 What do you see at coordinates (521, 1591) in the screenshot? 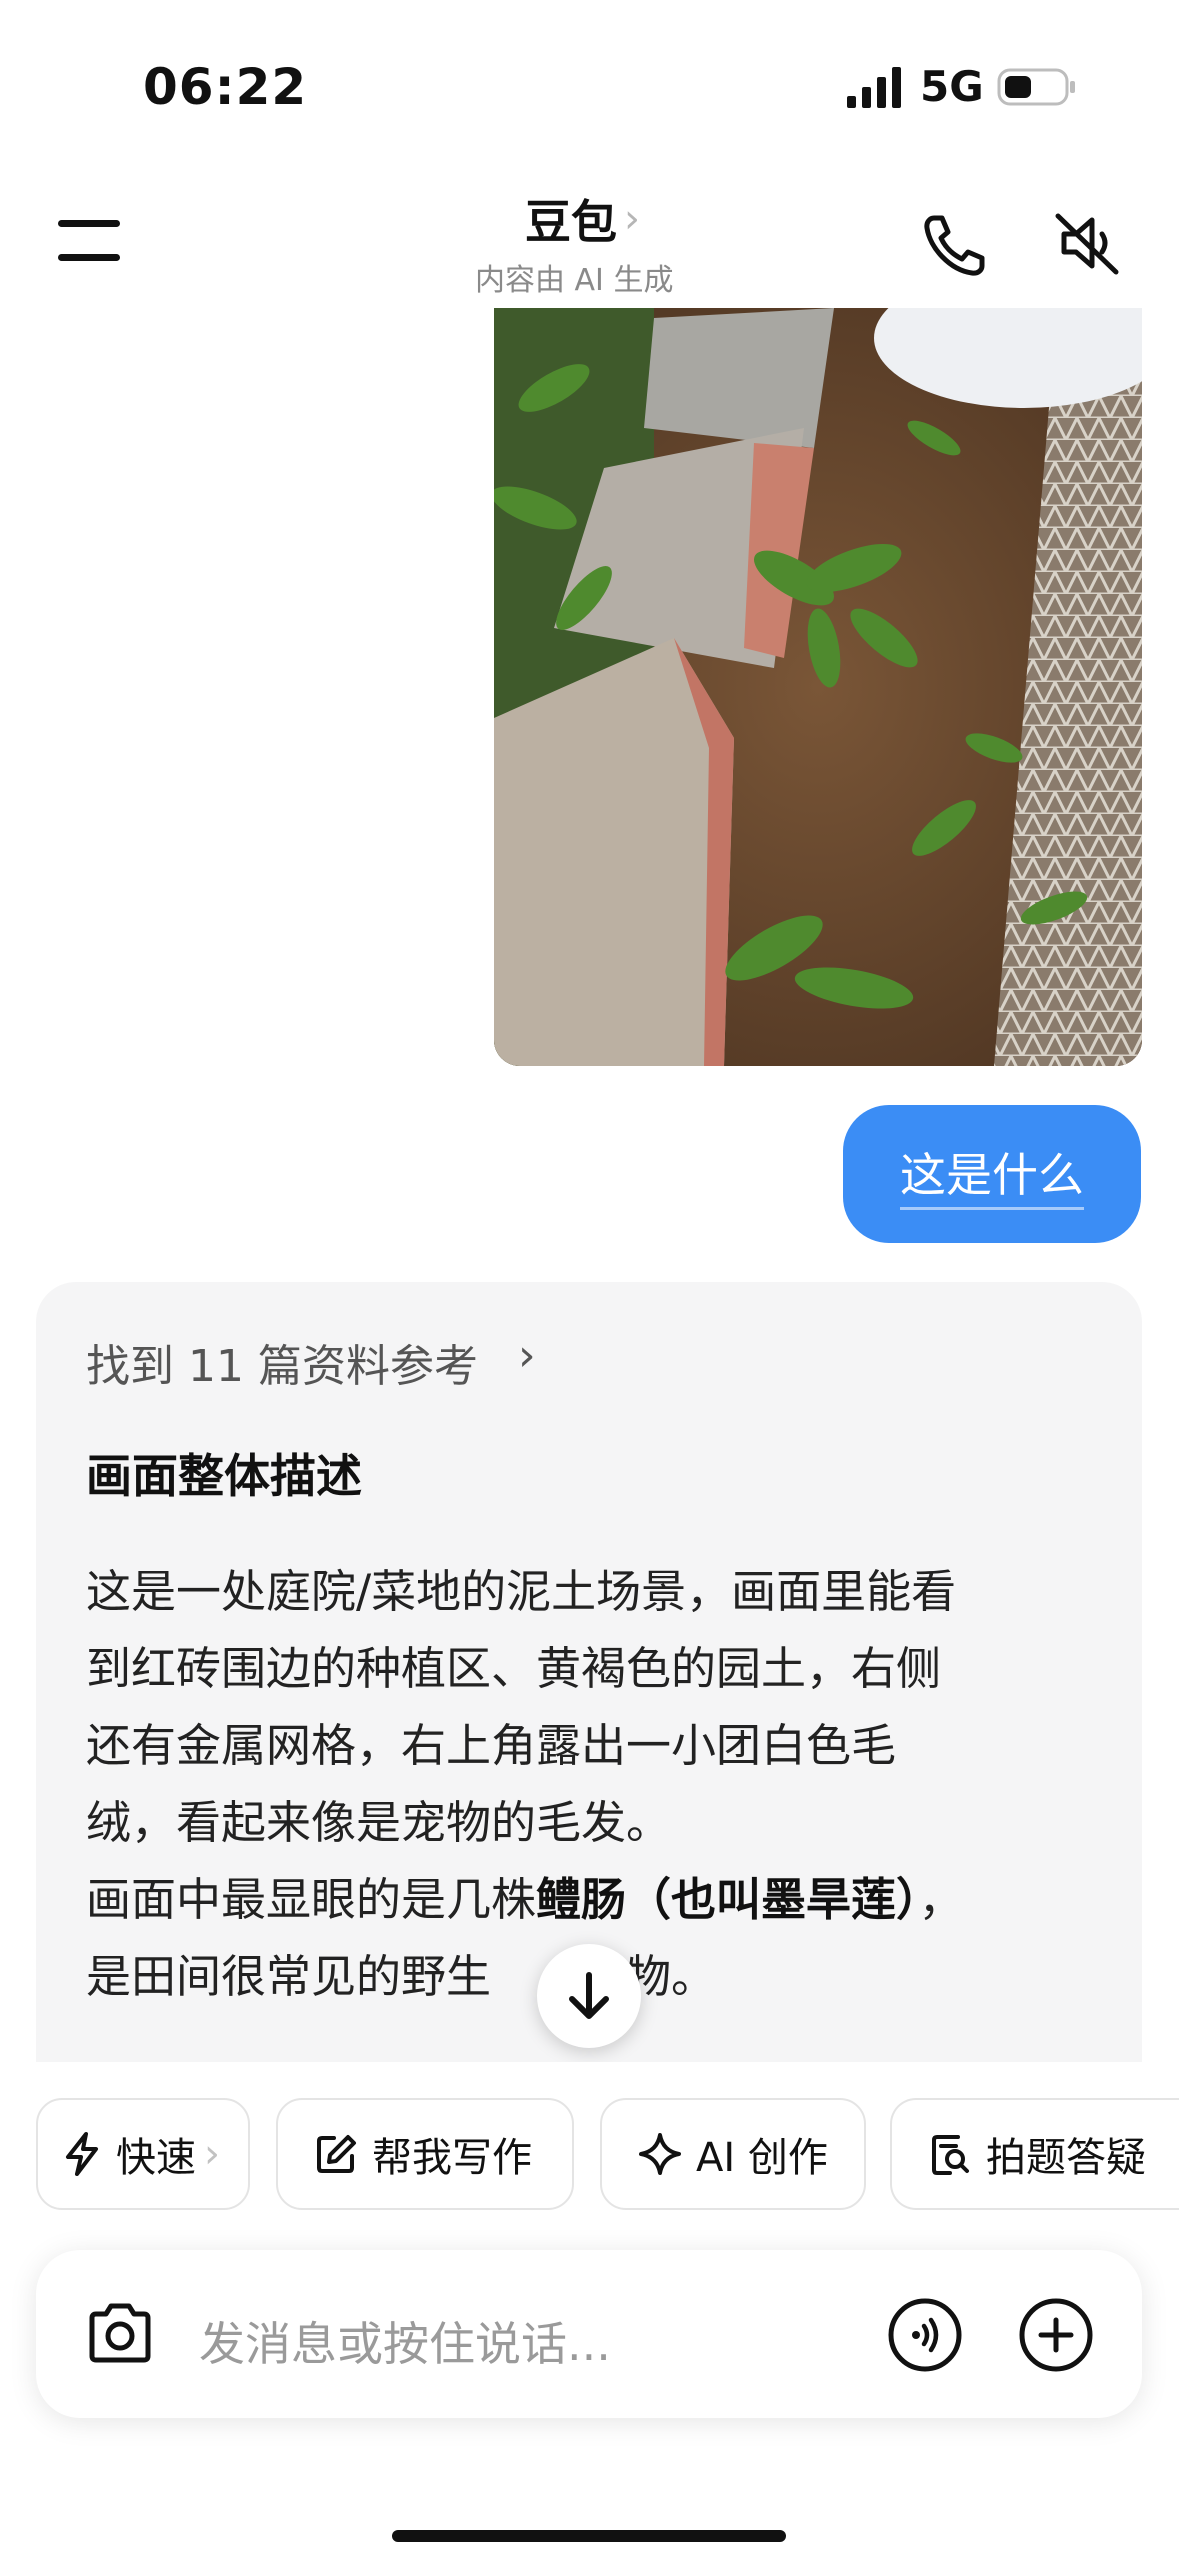
I see `response-paragraph-line: 这是一处庭院/菜地的泥土场景，画面里能看` at bounding box center [521, 1591].